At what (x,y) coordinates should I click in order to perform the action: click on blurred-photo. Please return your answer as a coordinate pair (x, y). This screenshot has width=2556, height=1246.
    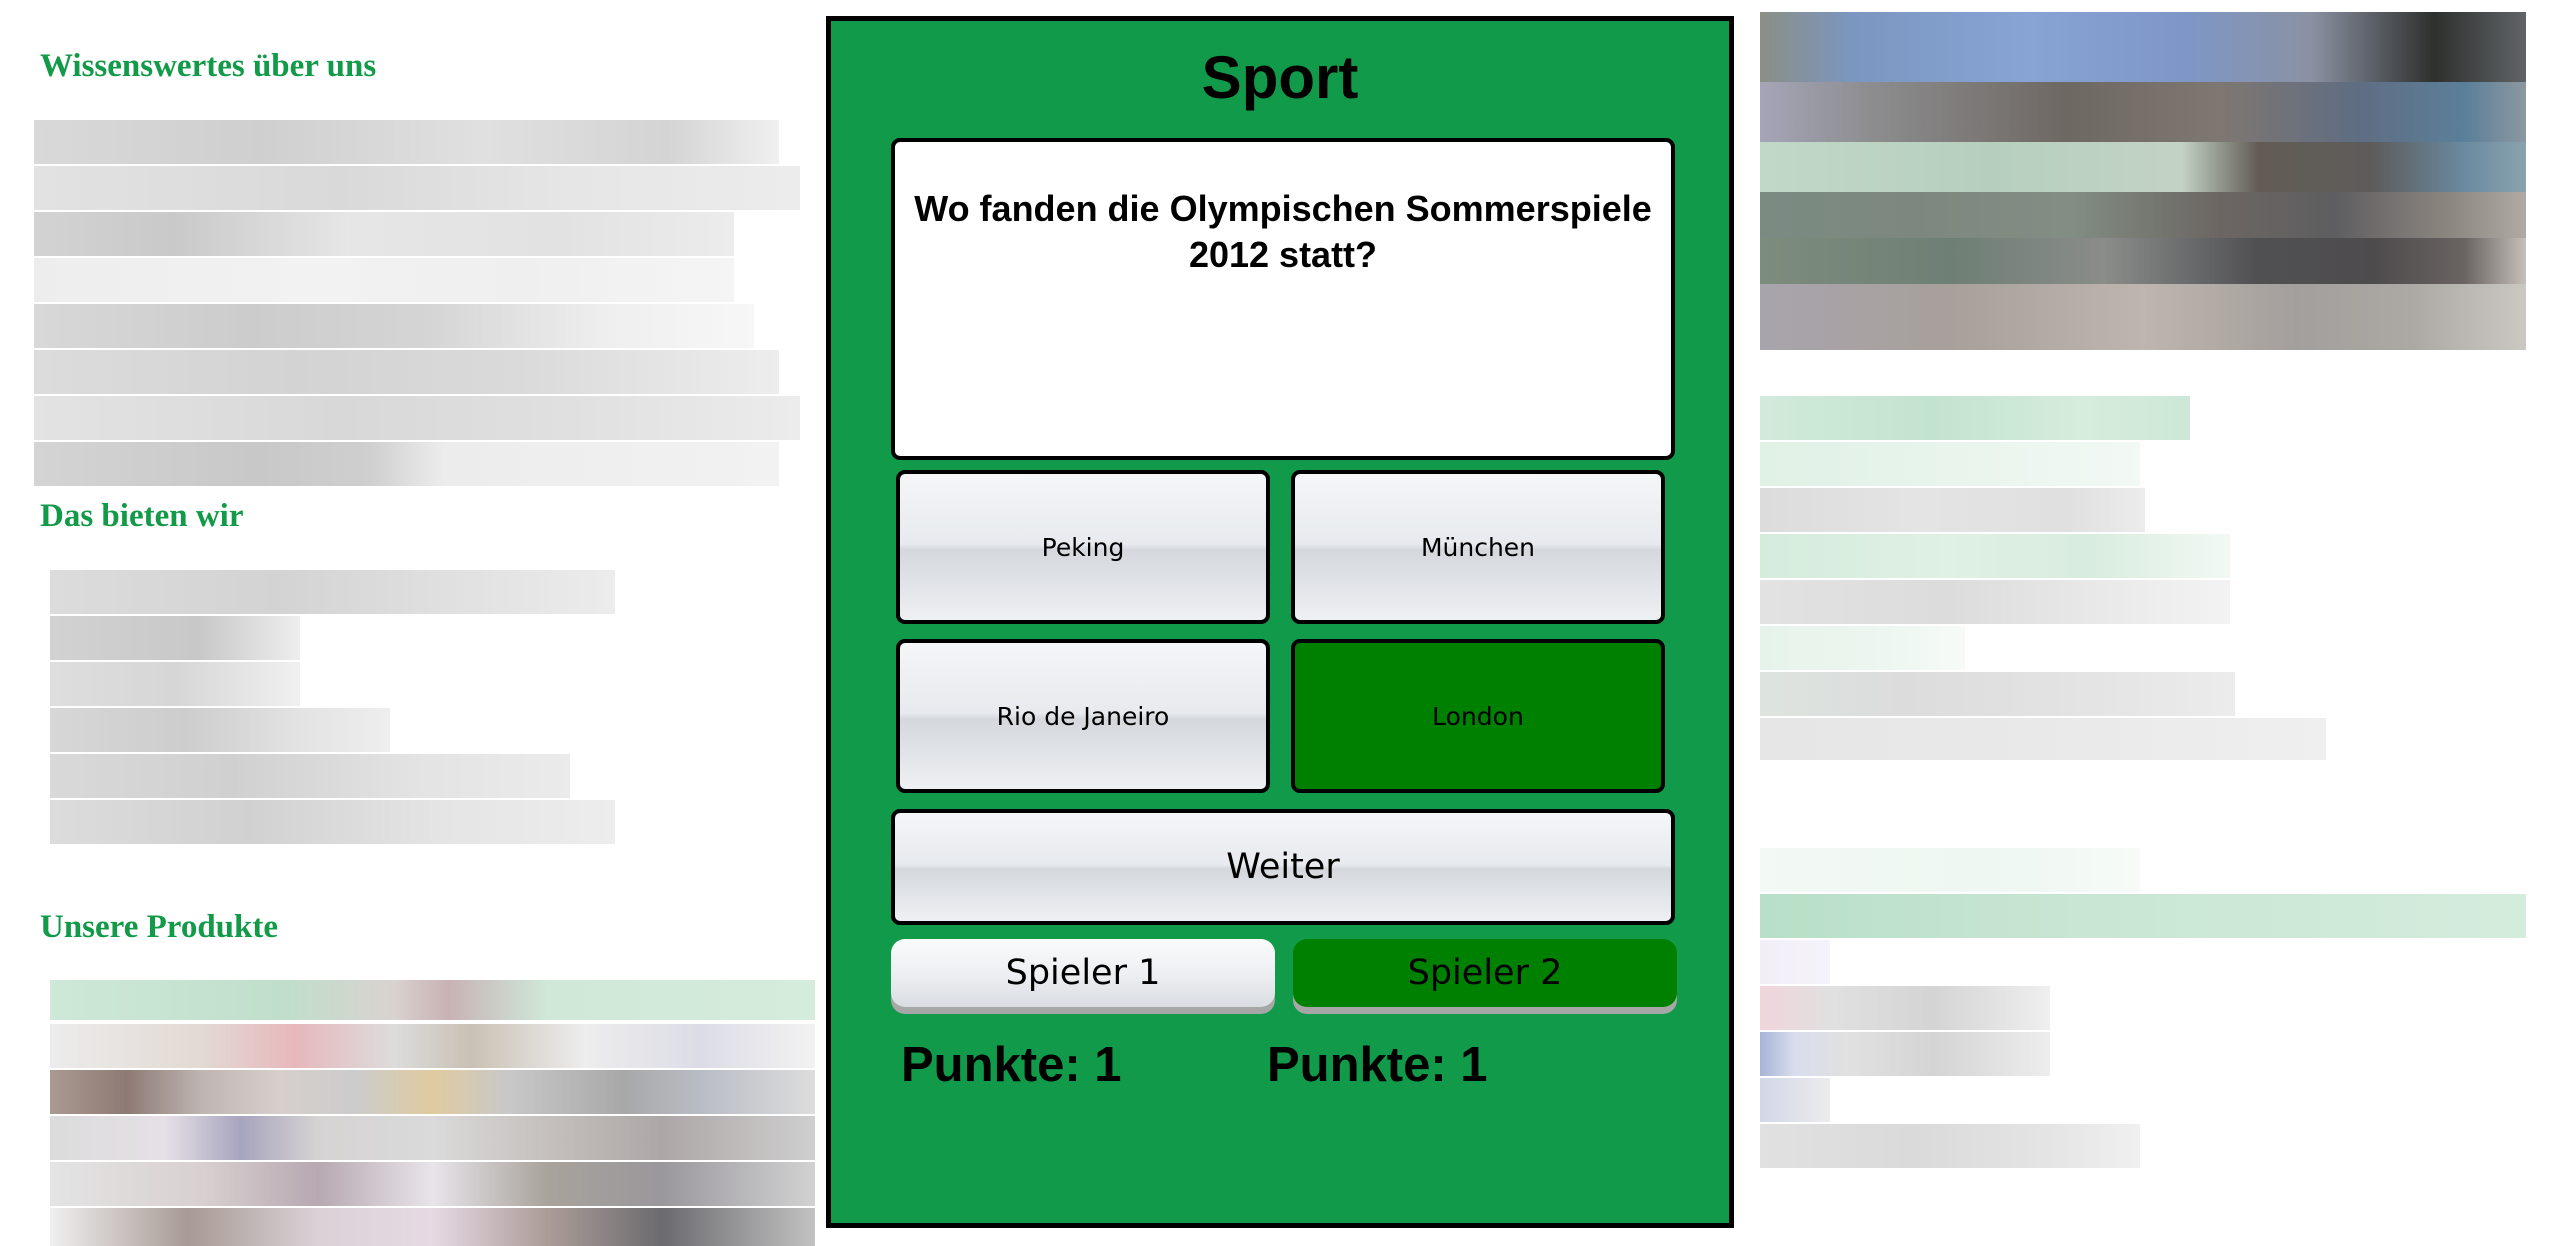
    Looking at the image, I should click on (2143, 181).